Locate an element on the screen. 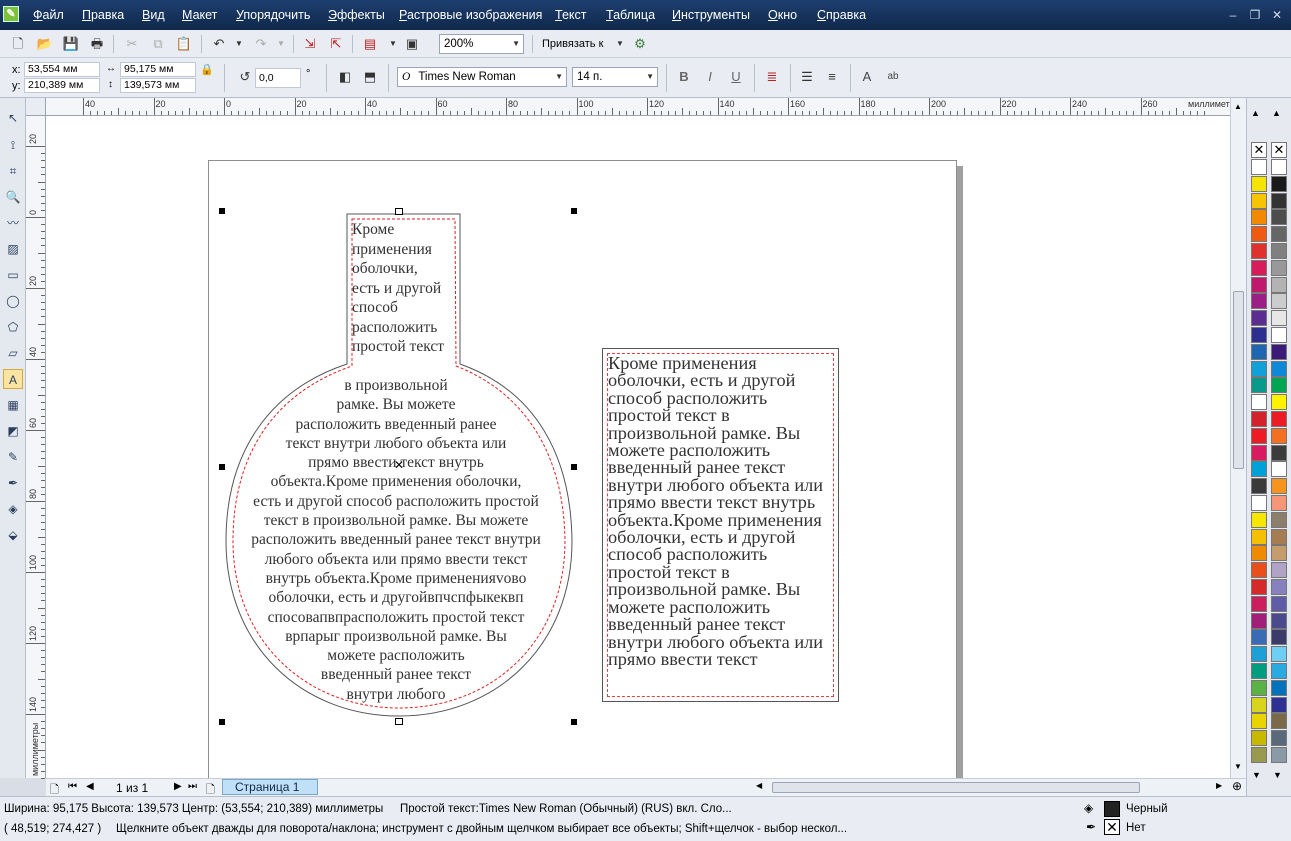 Image resolution: width=1291 pixels, height=841 pixels. outline-color-swatch: ✕ is located at coordinates (1112, 827).